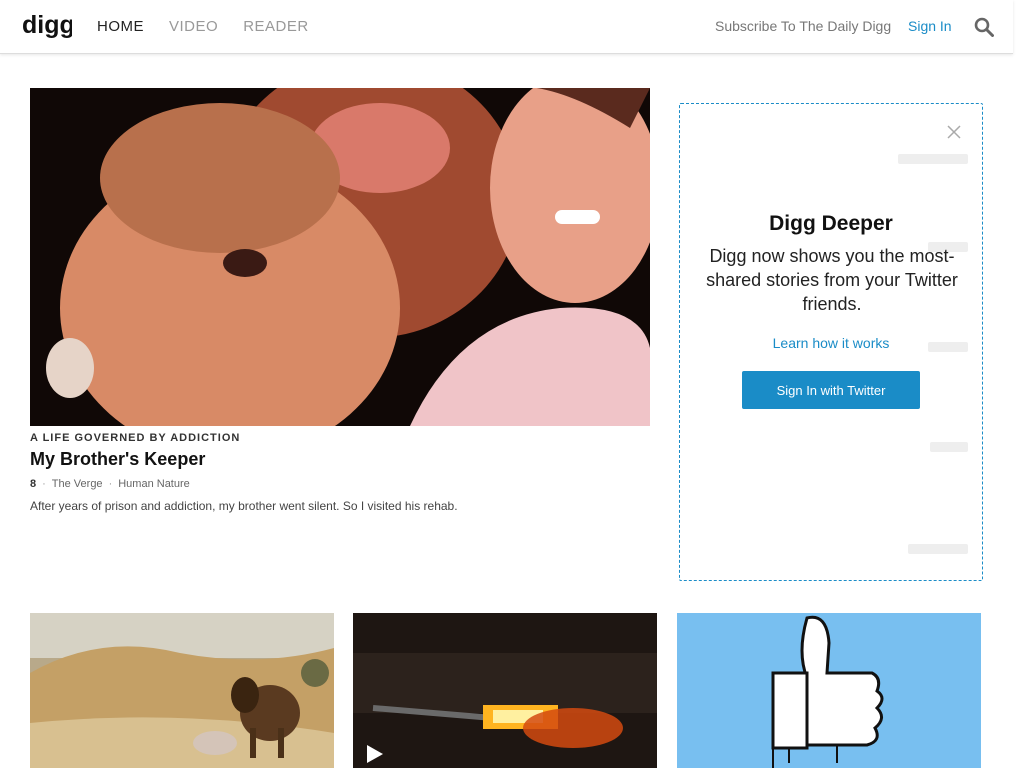  What do you see at coordinates (276, 26) in the screenshot?
I see `nav-reader: READER` at bounding box center [276, 26].